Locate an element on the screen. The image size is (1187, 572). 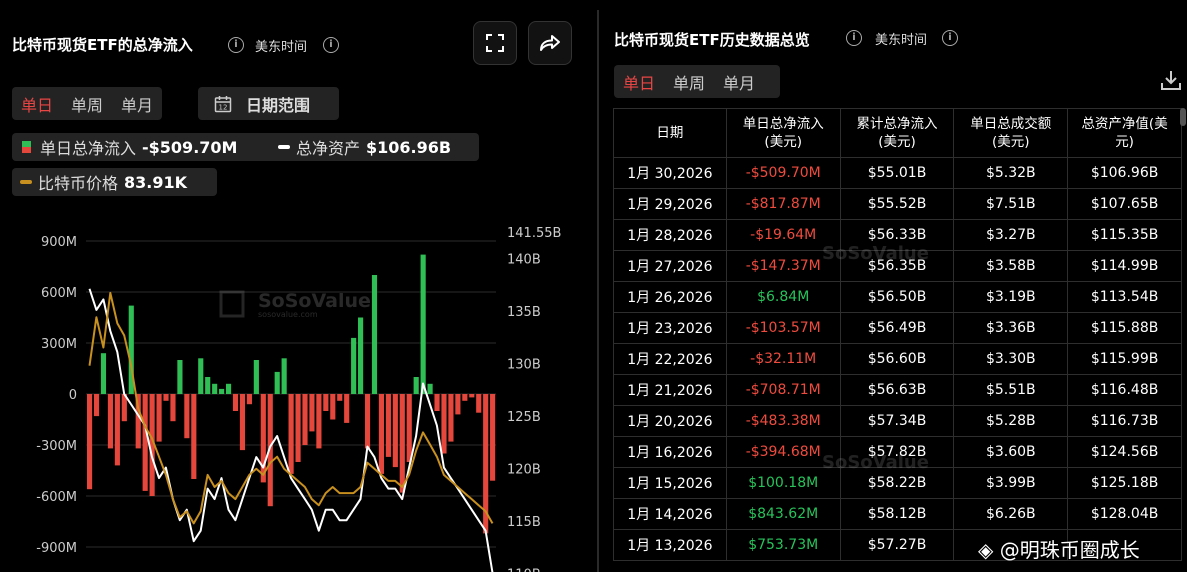
watermark-brand: SoSoValue is located at coordinates (314, 301).